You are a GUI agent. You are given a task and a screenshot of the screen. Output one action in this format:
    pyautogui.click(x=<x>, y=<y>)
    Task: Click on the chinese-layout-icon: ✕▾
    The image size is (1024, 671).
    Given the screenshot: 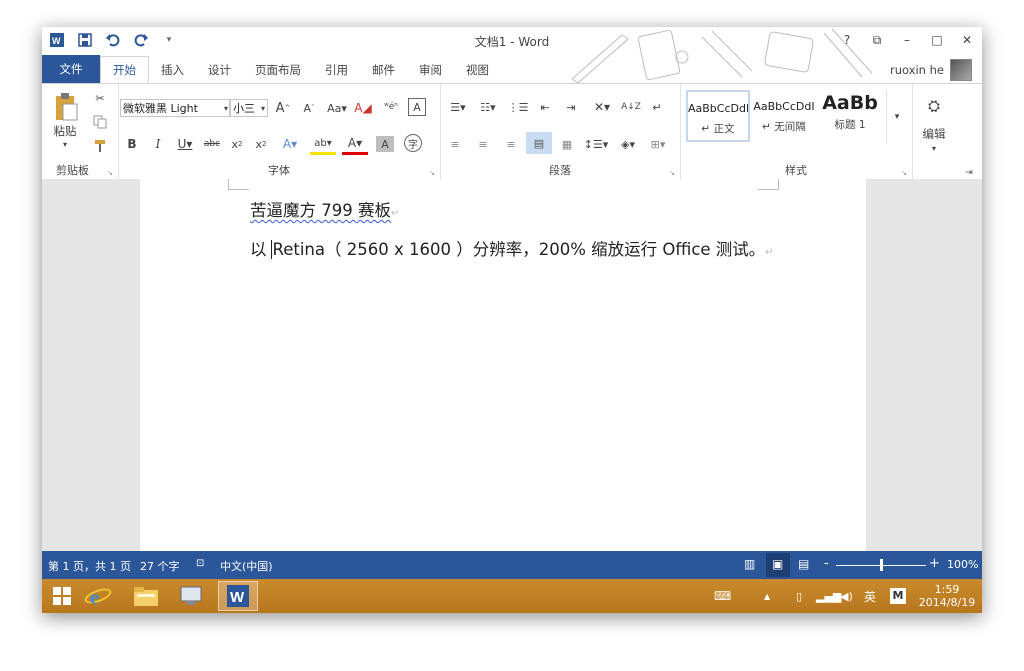 What is the action you would take?
    pyautogui.click(x=602, y=107)
    